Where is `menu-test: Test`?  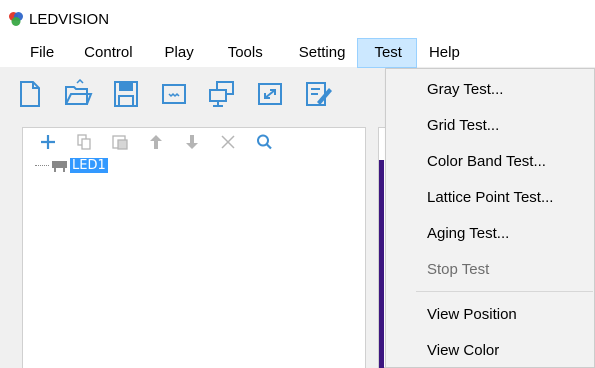
menu-test: Test is located at coordinates (387, 52).